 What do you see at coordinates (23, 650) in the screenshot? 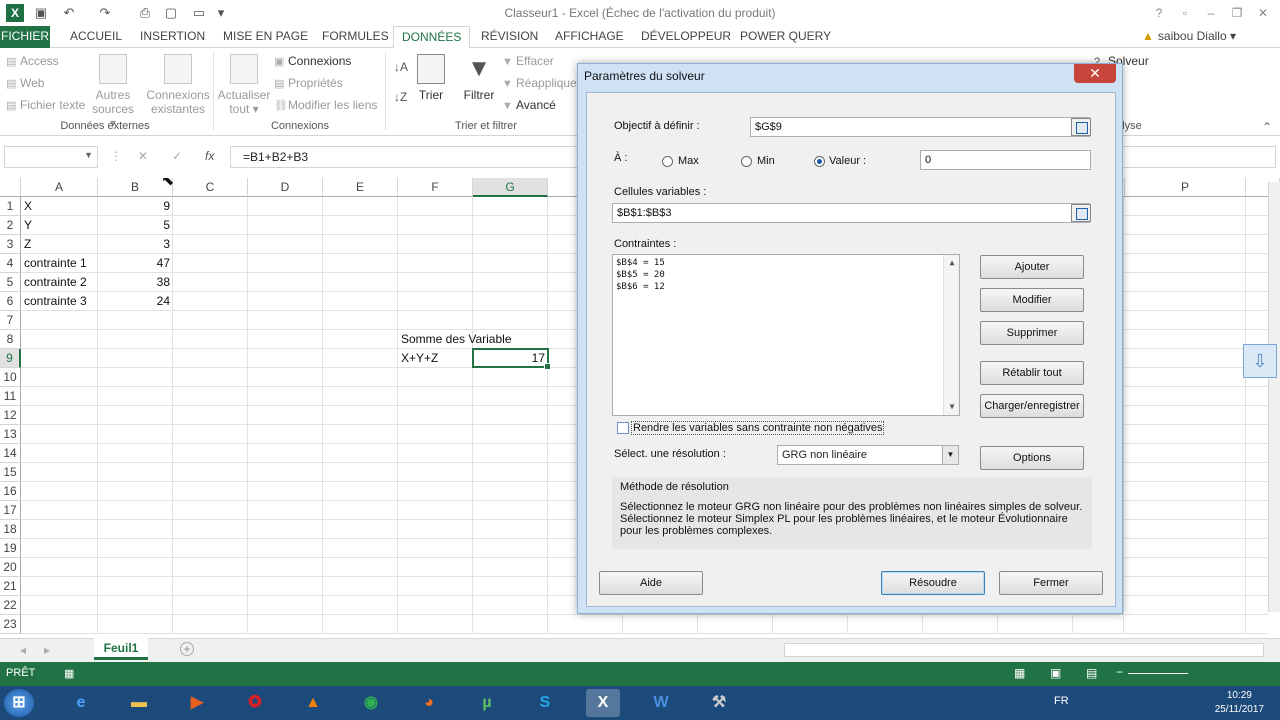
I see `prev-sheet-icon: ◂` at bounding box center [23, 650].